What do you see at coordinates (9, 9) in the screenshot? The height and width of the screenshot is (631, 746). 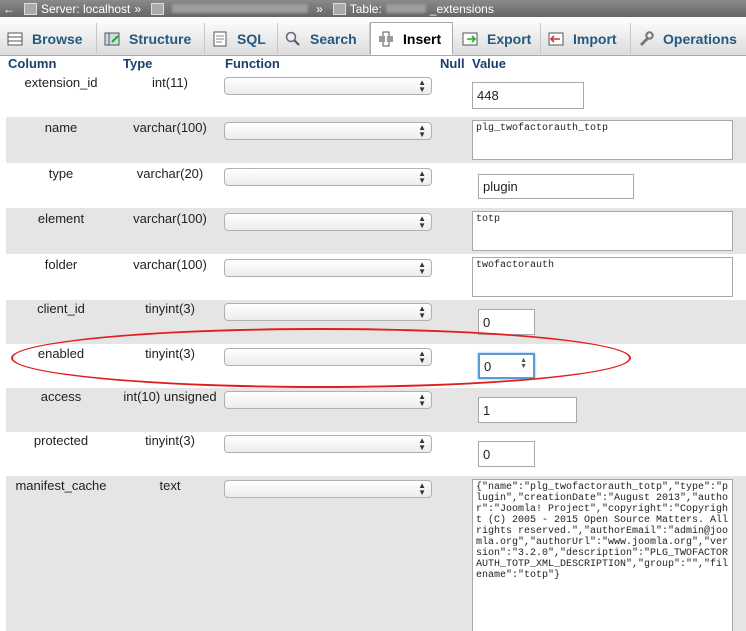 I see `back-arrow-icon: ←` at bounding box center [9, 9].